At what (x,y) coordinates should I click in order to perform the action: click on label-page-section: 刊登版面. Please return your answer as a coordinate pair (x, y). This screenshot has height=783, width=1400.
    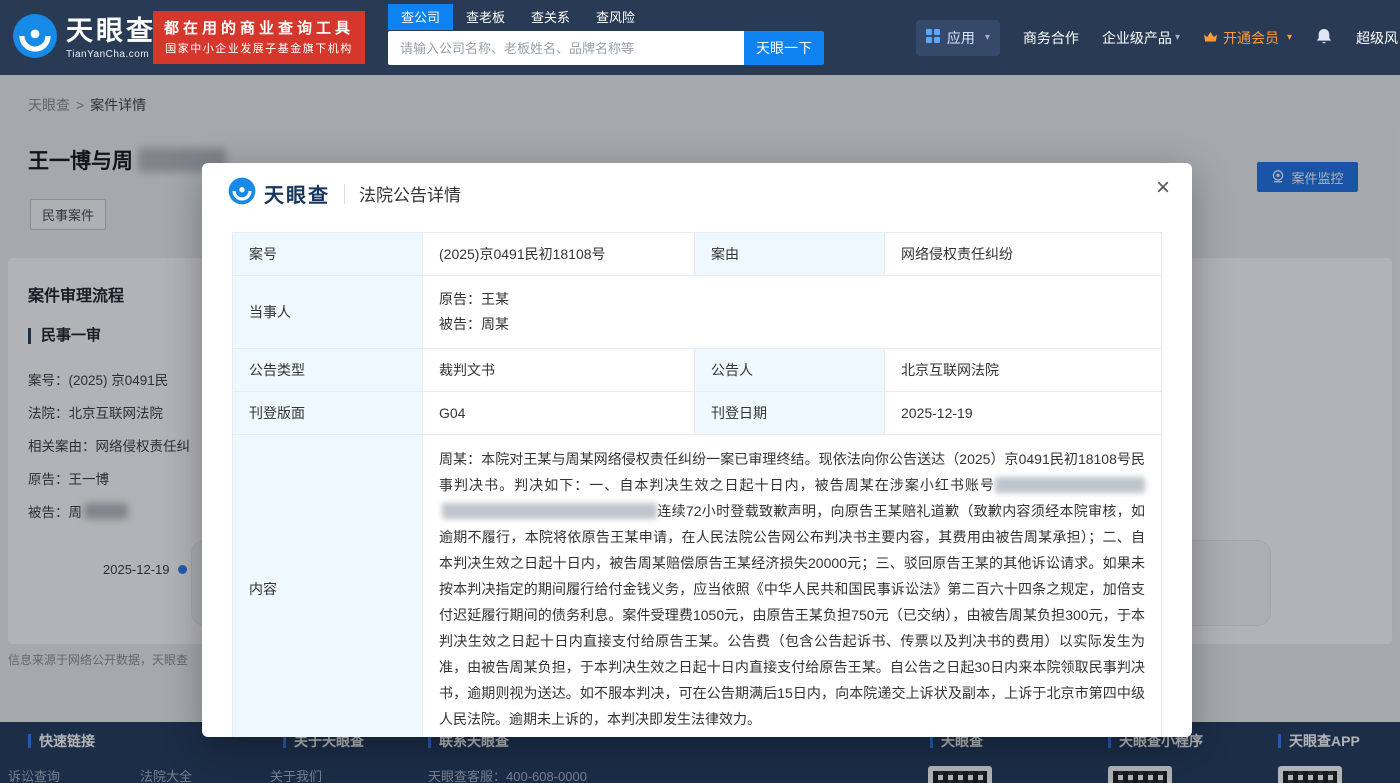
    Looking at the image, I should click on (327, 413).